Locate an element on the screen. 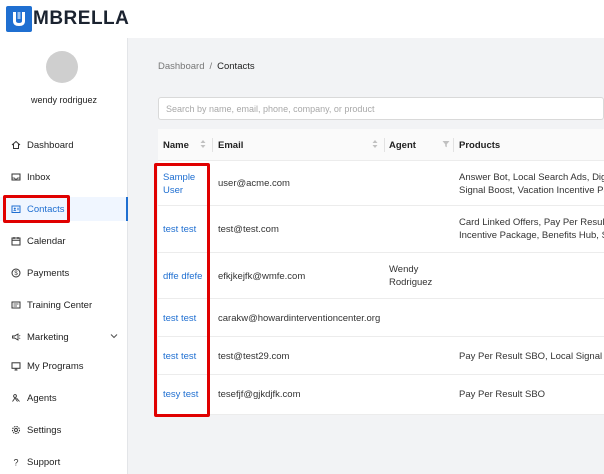 This screenshot has height=474, width=604. column-header-agent: Agent is located at coordinates (402, 145).